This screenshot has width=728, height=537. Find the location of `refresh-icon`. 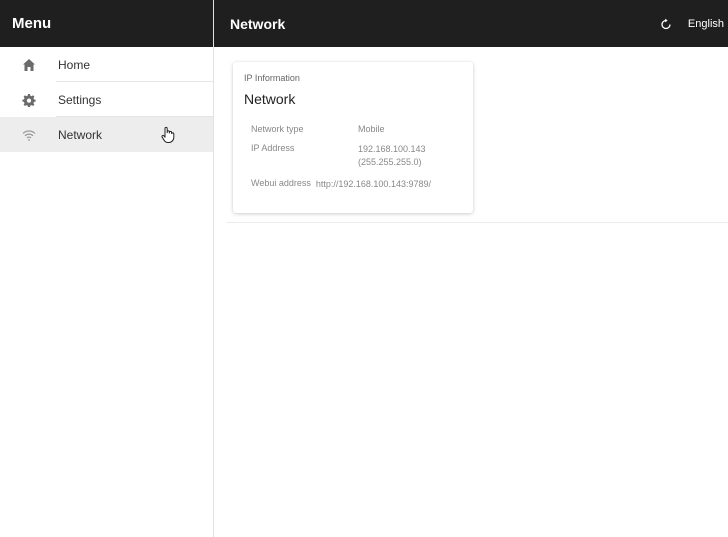

refresh-icon is located at coordinates (666, 23).